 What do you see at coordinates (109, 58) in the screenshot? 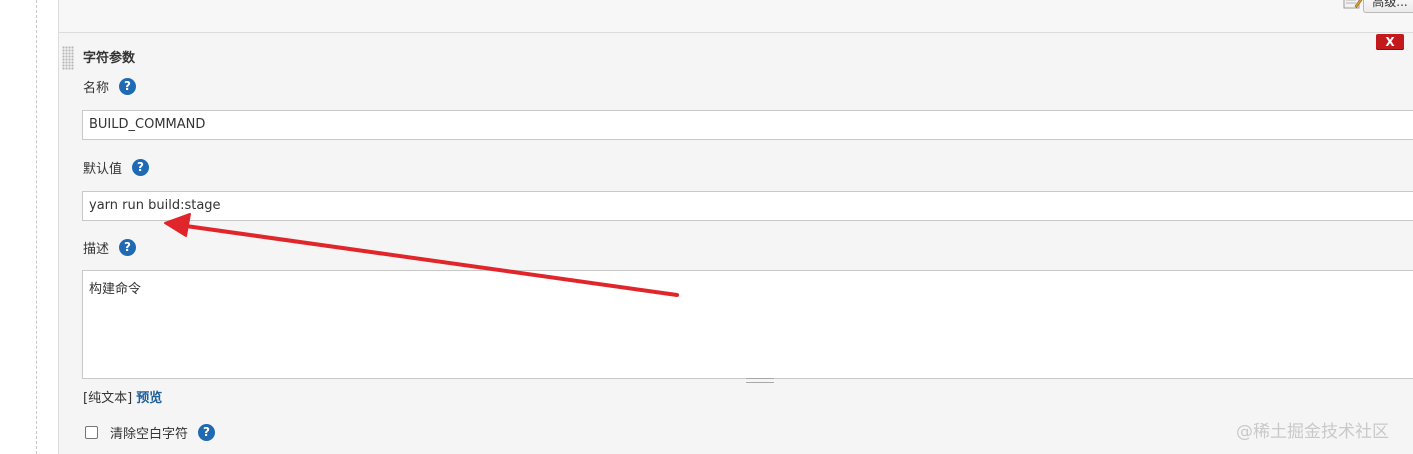
I see `section-title: 字符参数` at bounding box center [109, 58].